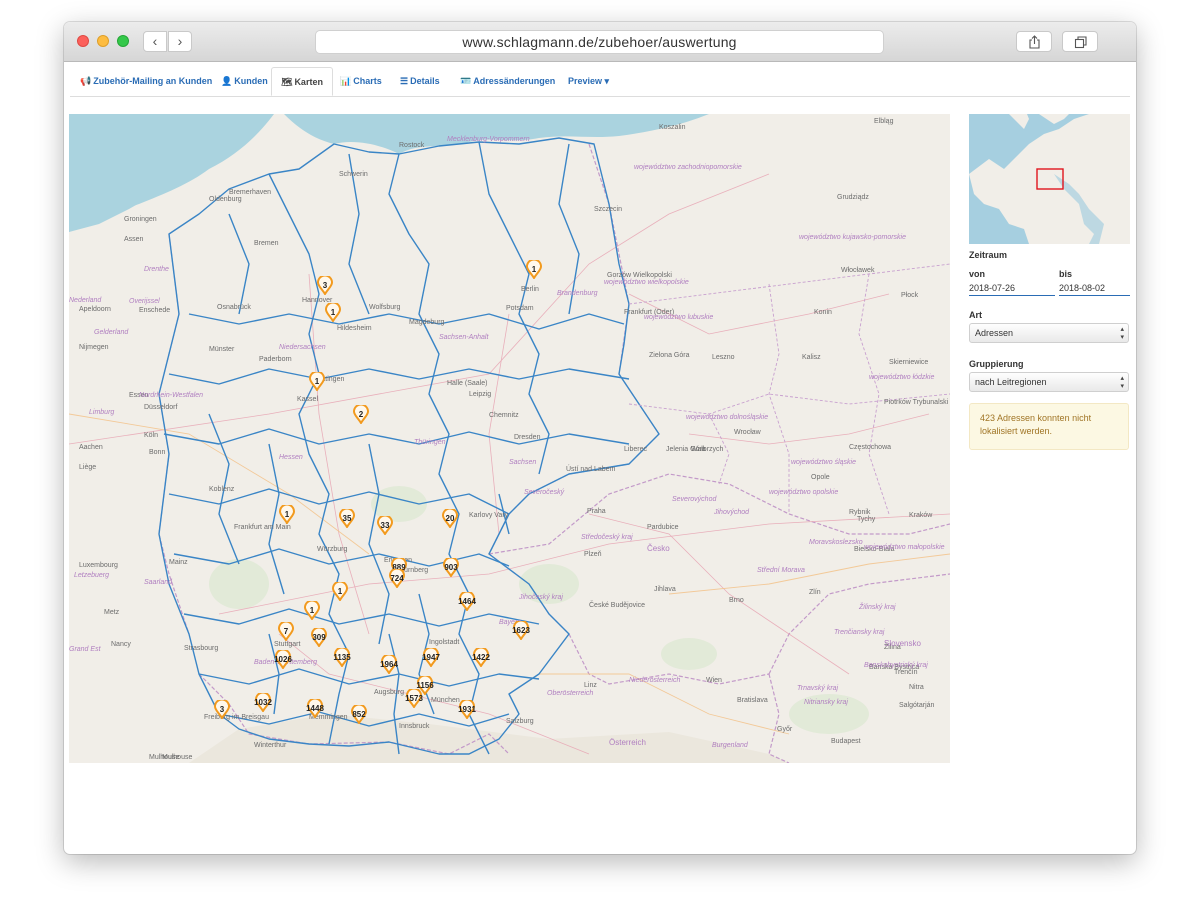 The height and width of the screenshot is (899, 1200). What do you see at coordinates (94, 347) in the screenshot?
I see `map-city-label: Nijmegen` at bounding box center [94, 347].